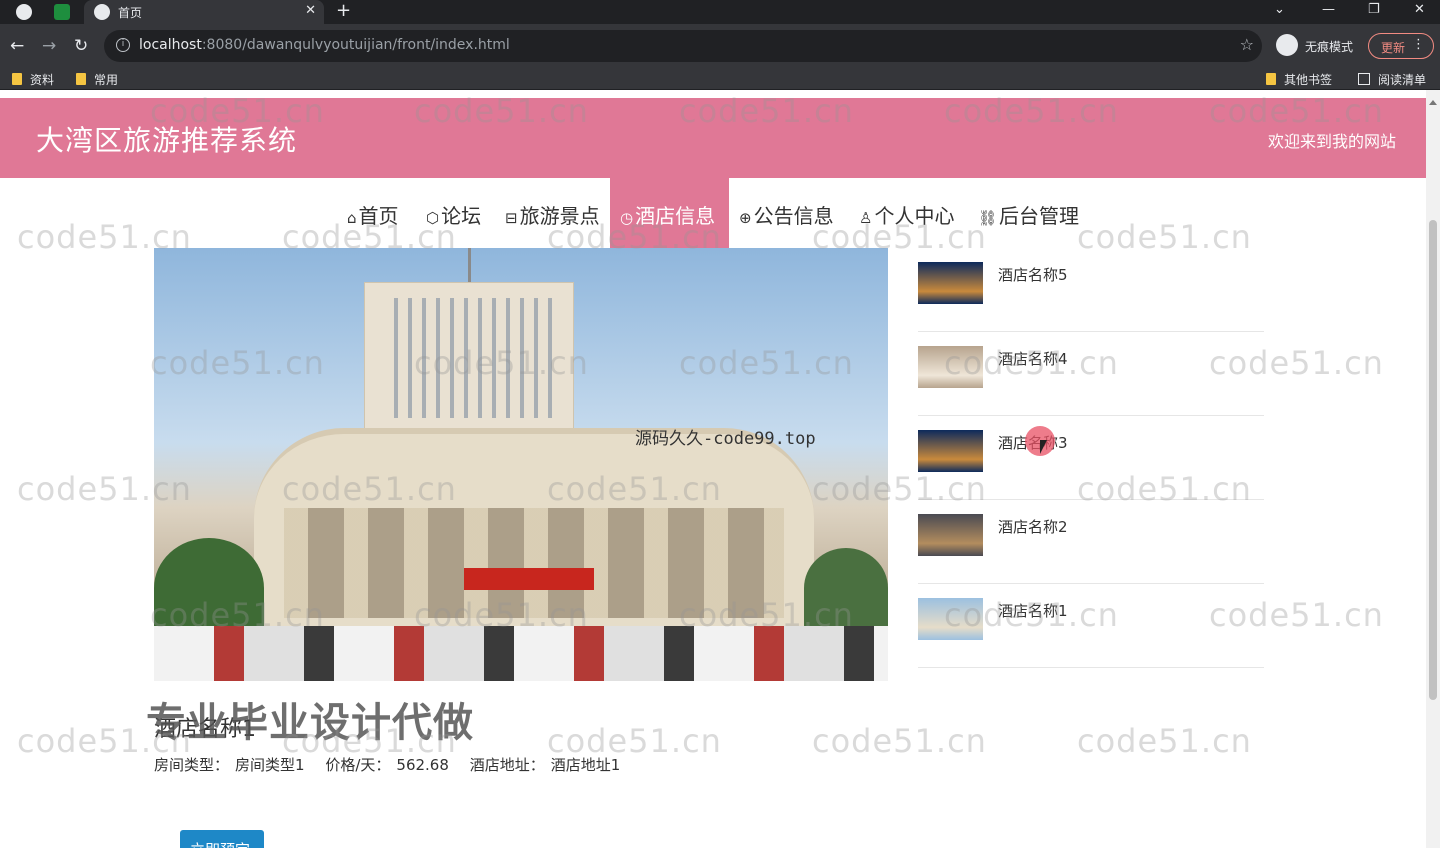 The image size is (1440, 848). I want to click on hotel-name: 酒店名称5, so click(1033, 274).